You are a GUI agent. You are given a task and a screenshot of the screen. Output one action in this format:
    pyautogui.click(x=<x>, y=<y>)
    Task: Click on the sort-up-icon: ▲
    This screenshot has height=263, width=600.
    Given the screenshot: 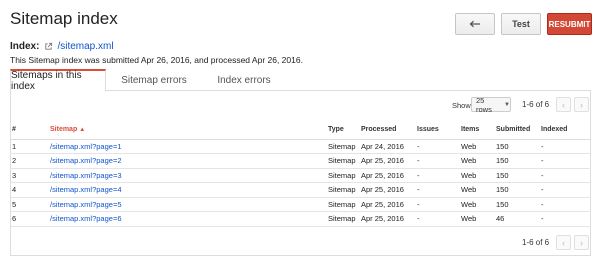 What is the action you would take?
    pyautogui.click(x=82, y=130)
    